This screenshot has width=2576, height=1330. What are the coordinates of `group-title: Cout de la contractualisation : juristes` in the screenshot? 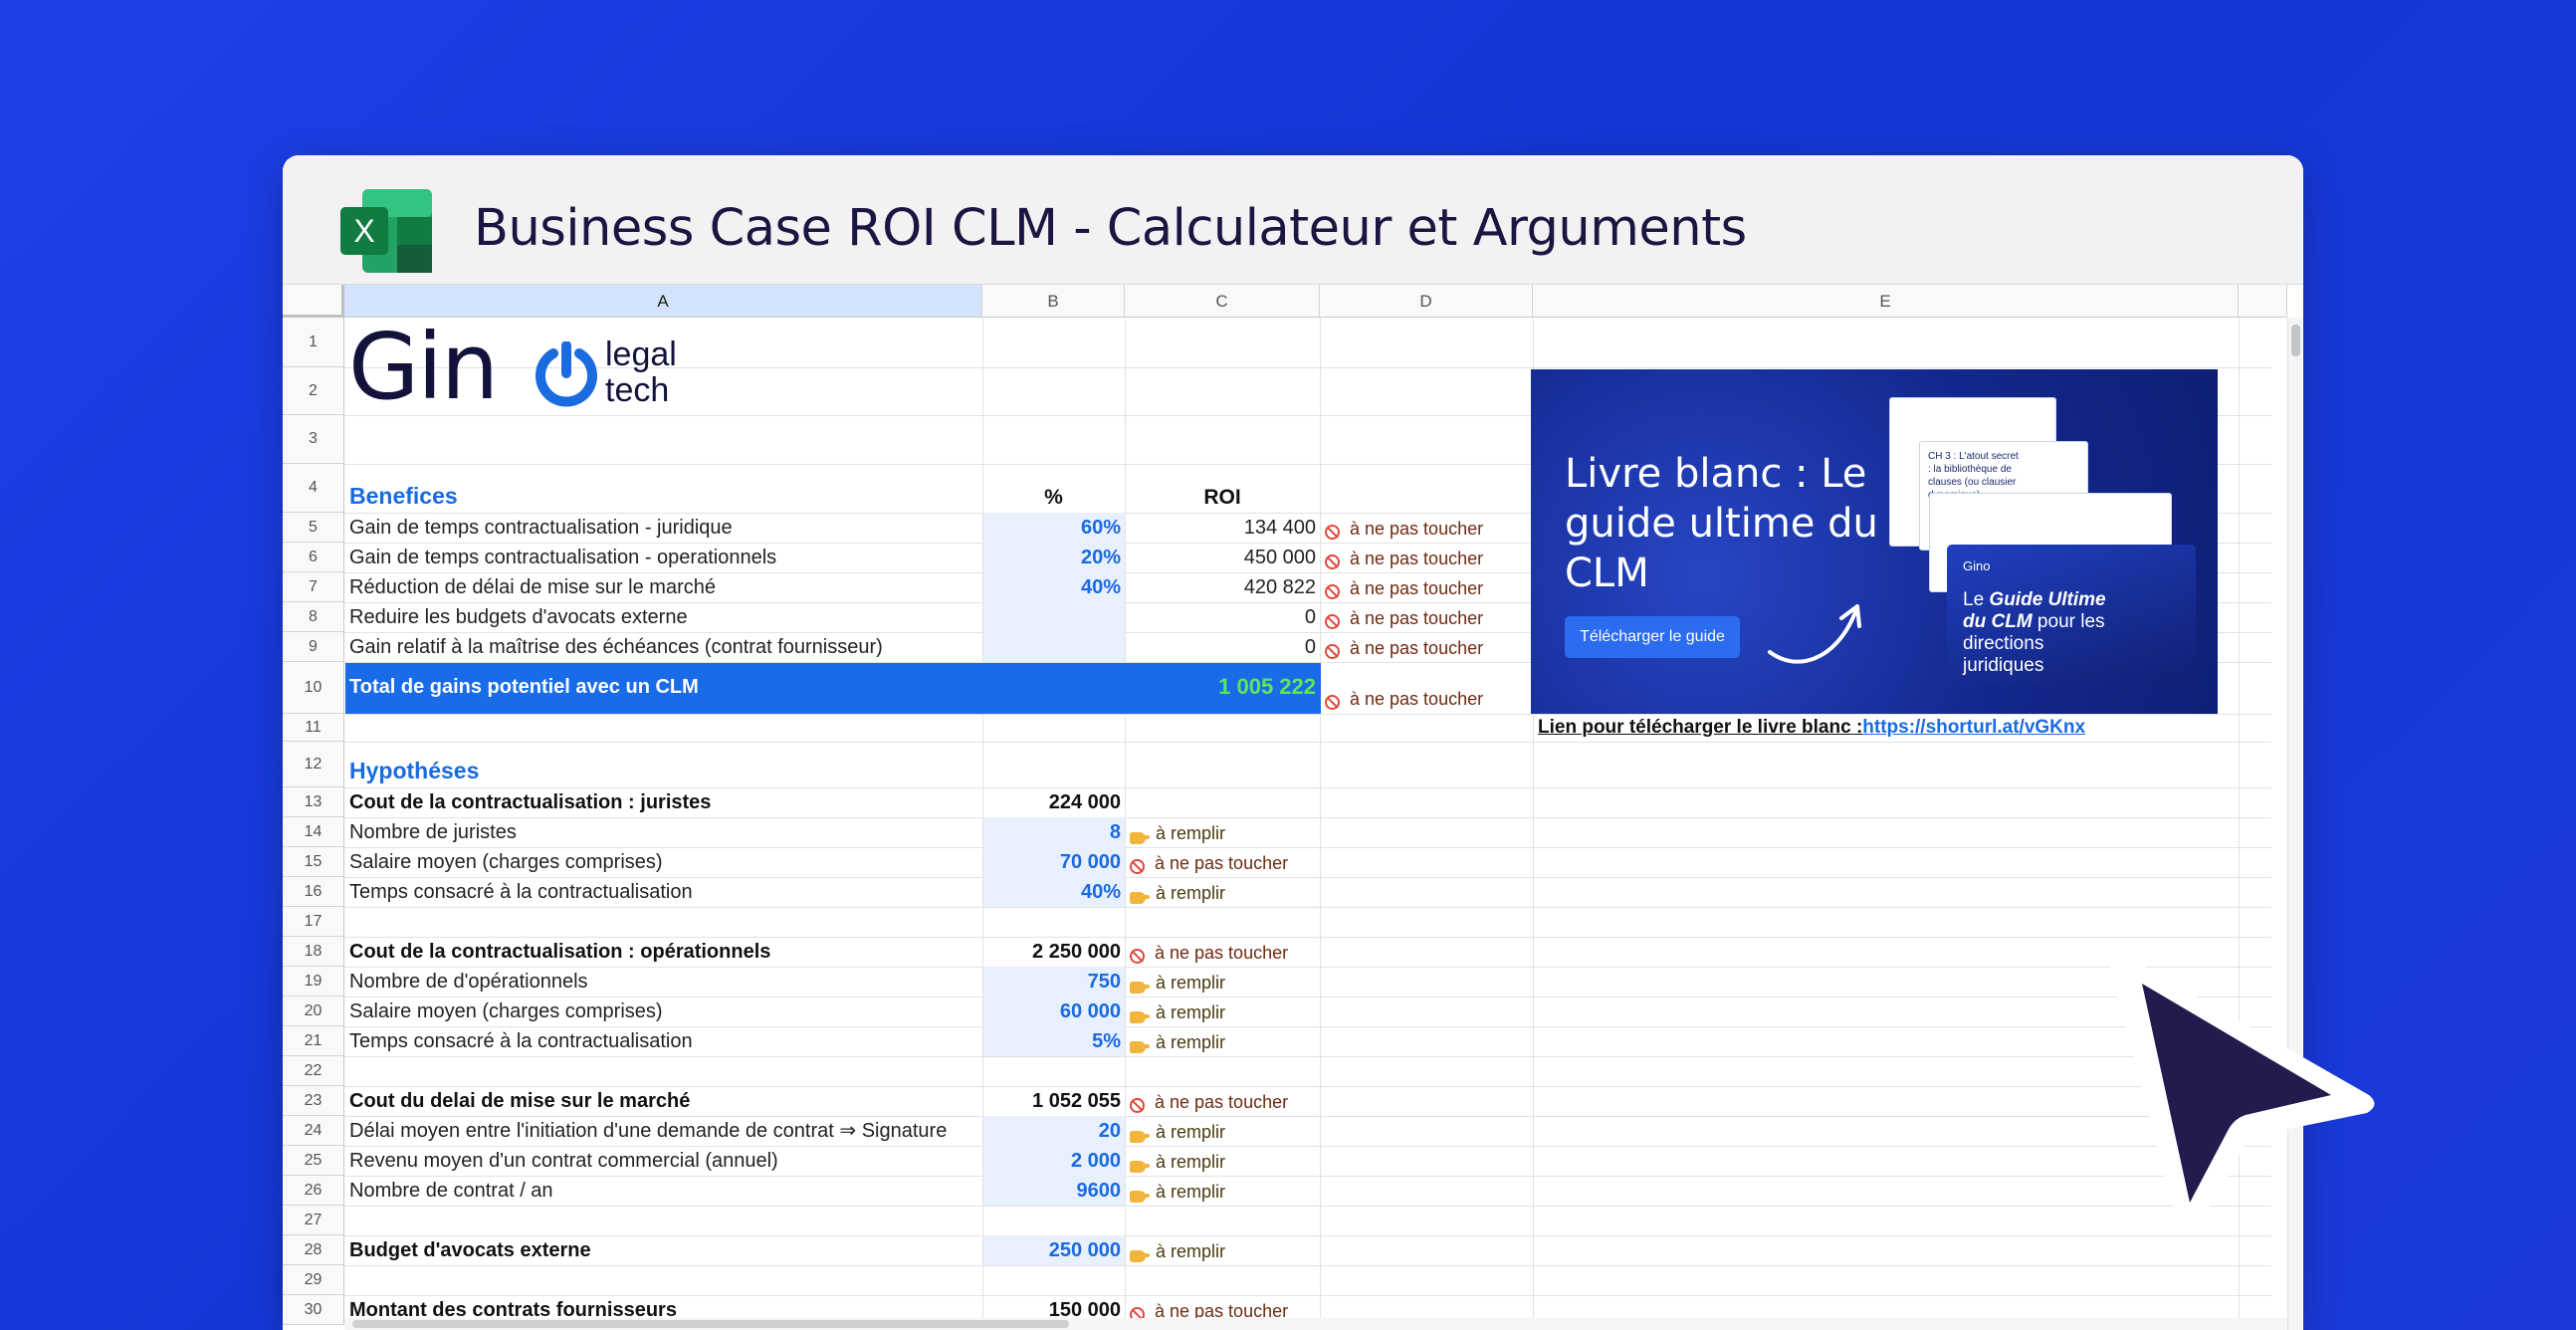 It's located at (663, 802).